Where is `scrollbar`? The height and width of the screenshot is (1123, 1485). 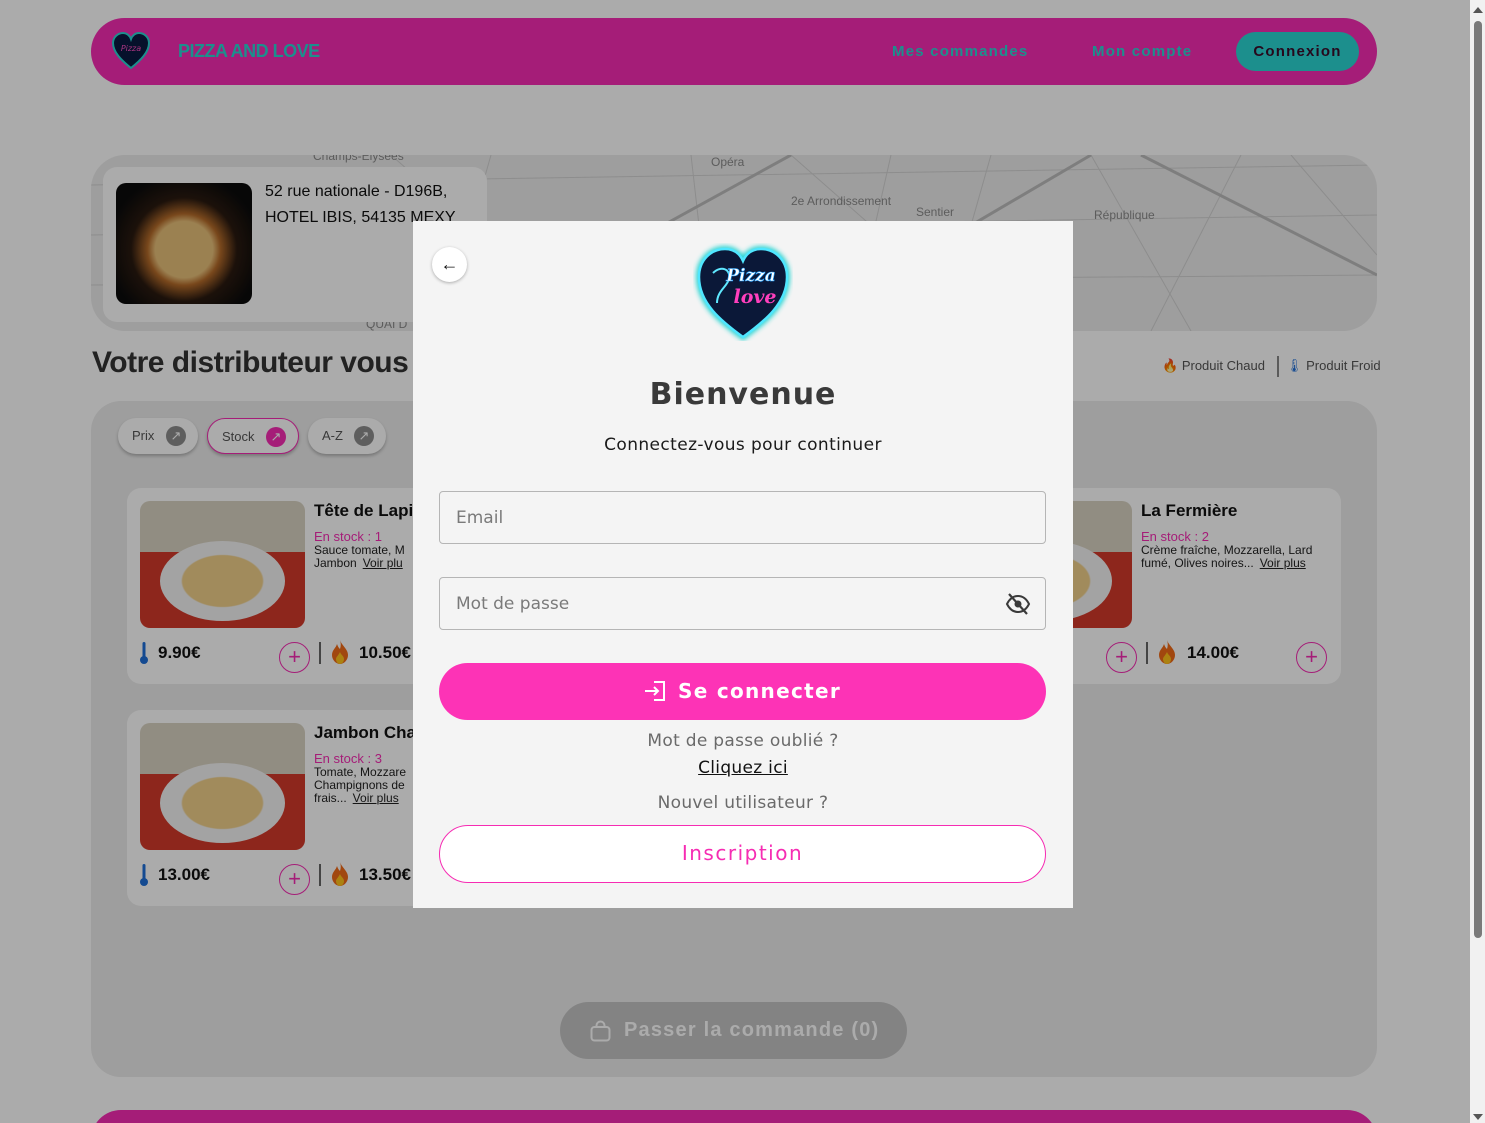 scrollbar is located at coordinates (1477, 561).